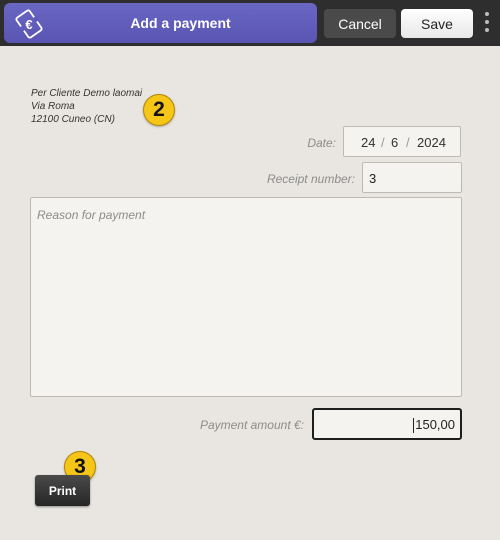  What do you see at coordinates (73, 119) in the screenshot?
I see `address-line-city: 12100 Cuneo (CN)` at bounding box center [73, 119].